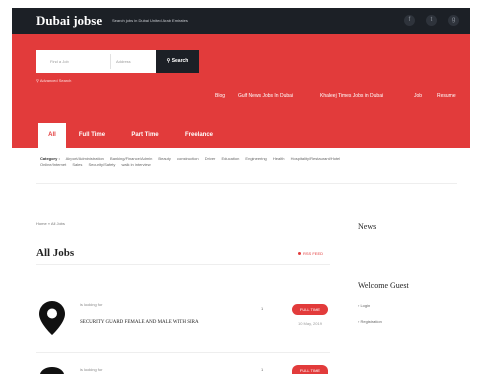 The width and height of the screenshot is (484, 374). What do you see at coordinates (351, 96) in the screenshot?
I see `nav-khaleej-times: Khaleej Times Jobs in Dubai` at bounding box center [351, 96].